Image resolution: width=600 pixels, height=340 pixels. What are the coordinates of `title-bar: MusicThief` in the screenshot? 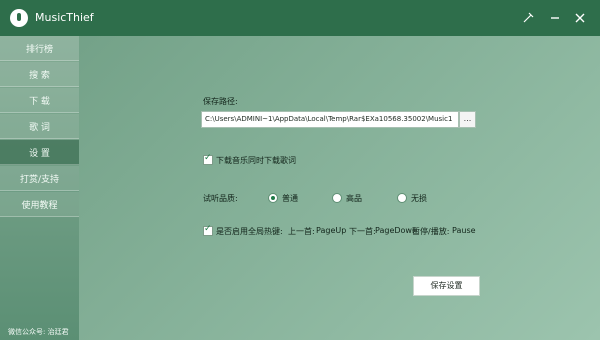 It's located at (300, 18).